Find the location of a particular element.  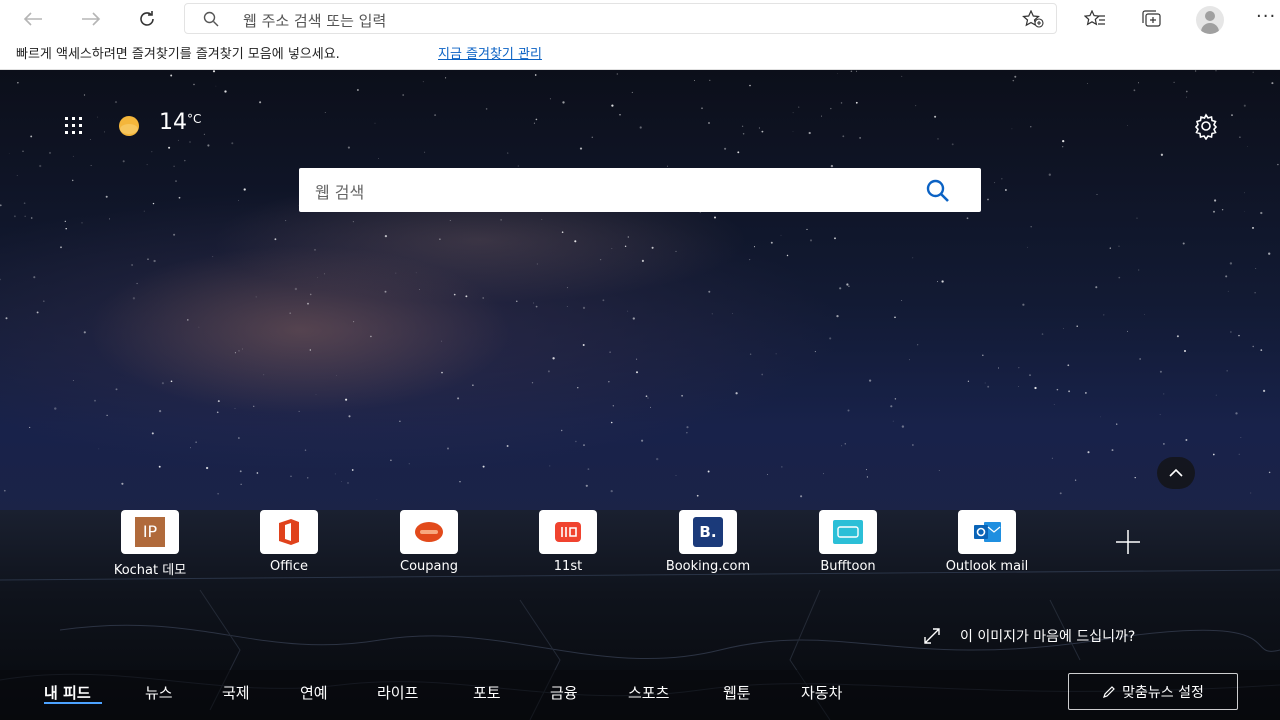

apps-grid-icon is located at coordinates (74, 126).